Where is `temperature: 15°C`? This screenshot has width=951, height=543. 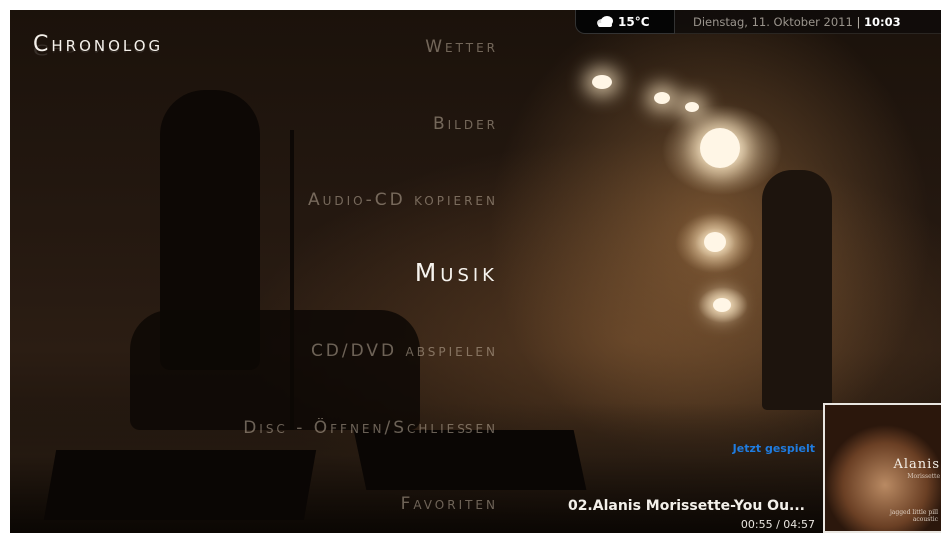 temperature: 15°C is located at coordinates (634, 22).